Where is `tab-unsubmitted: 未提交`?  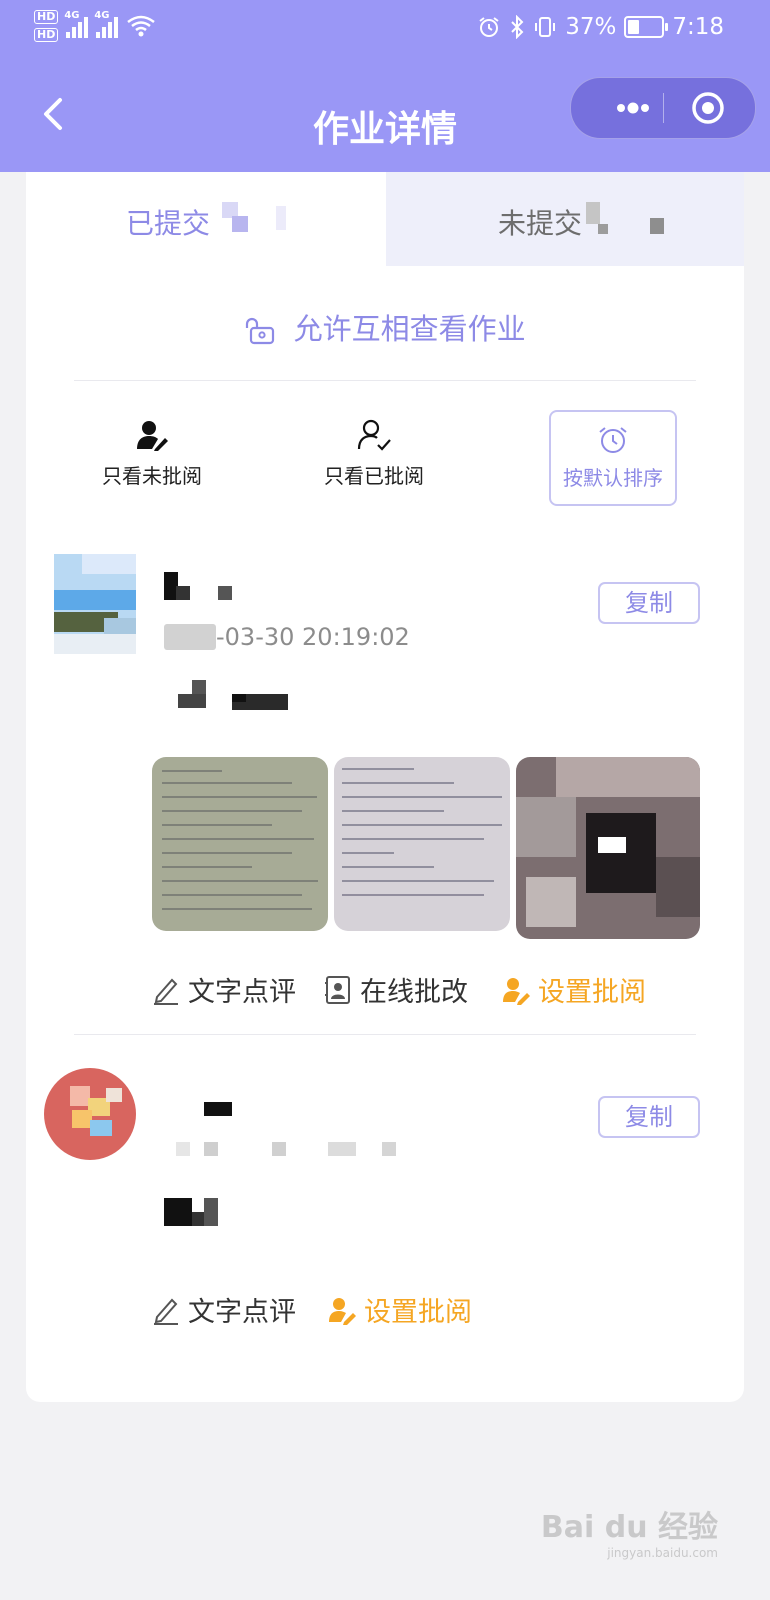 tab-unsubmitted: 未提交 is located at coordinates (565, 219).